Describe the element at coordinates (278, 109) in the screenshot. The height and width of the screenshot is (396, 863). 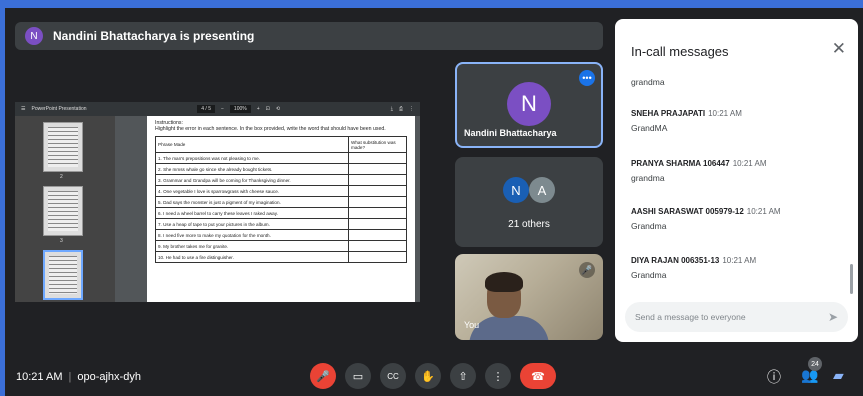
I see `rotate-icon: ⟲` at that location.